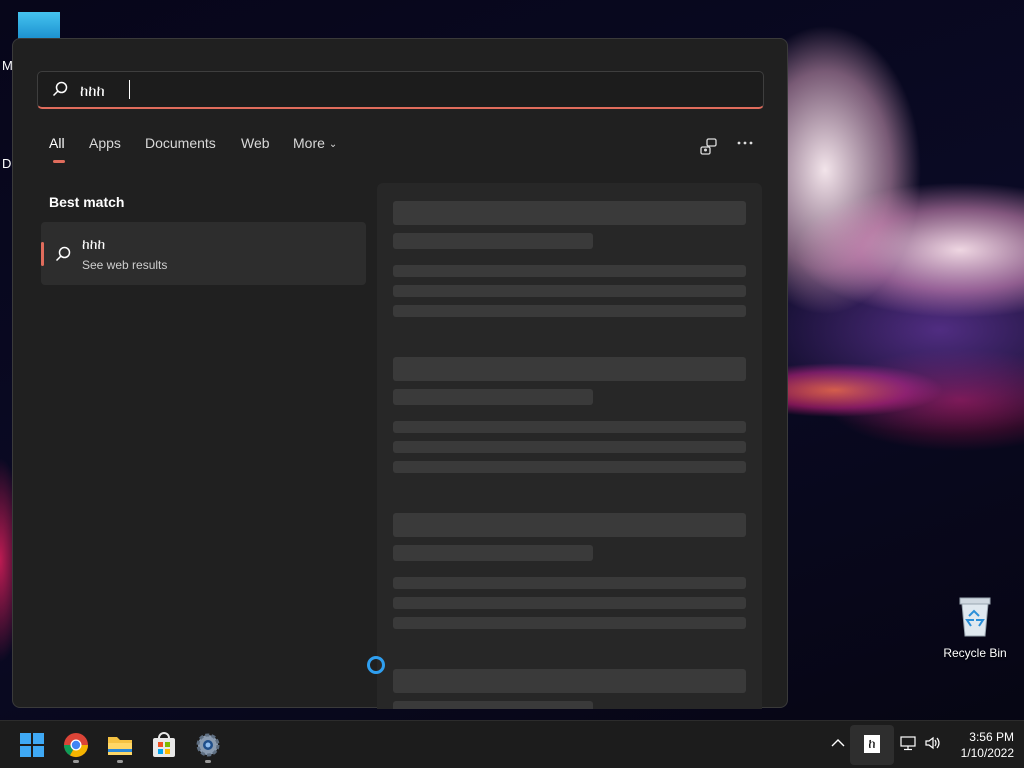 Image resolution: width=1024 pixels, height=768 pixels. I want to click on selection-accent, so click(42, 254).